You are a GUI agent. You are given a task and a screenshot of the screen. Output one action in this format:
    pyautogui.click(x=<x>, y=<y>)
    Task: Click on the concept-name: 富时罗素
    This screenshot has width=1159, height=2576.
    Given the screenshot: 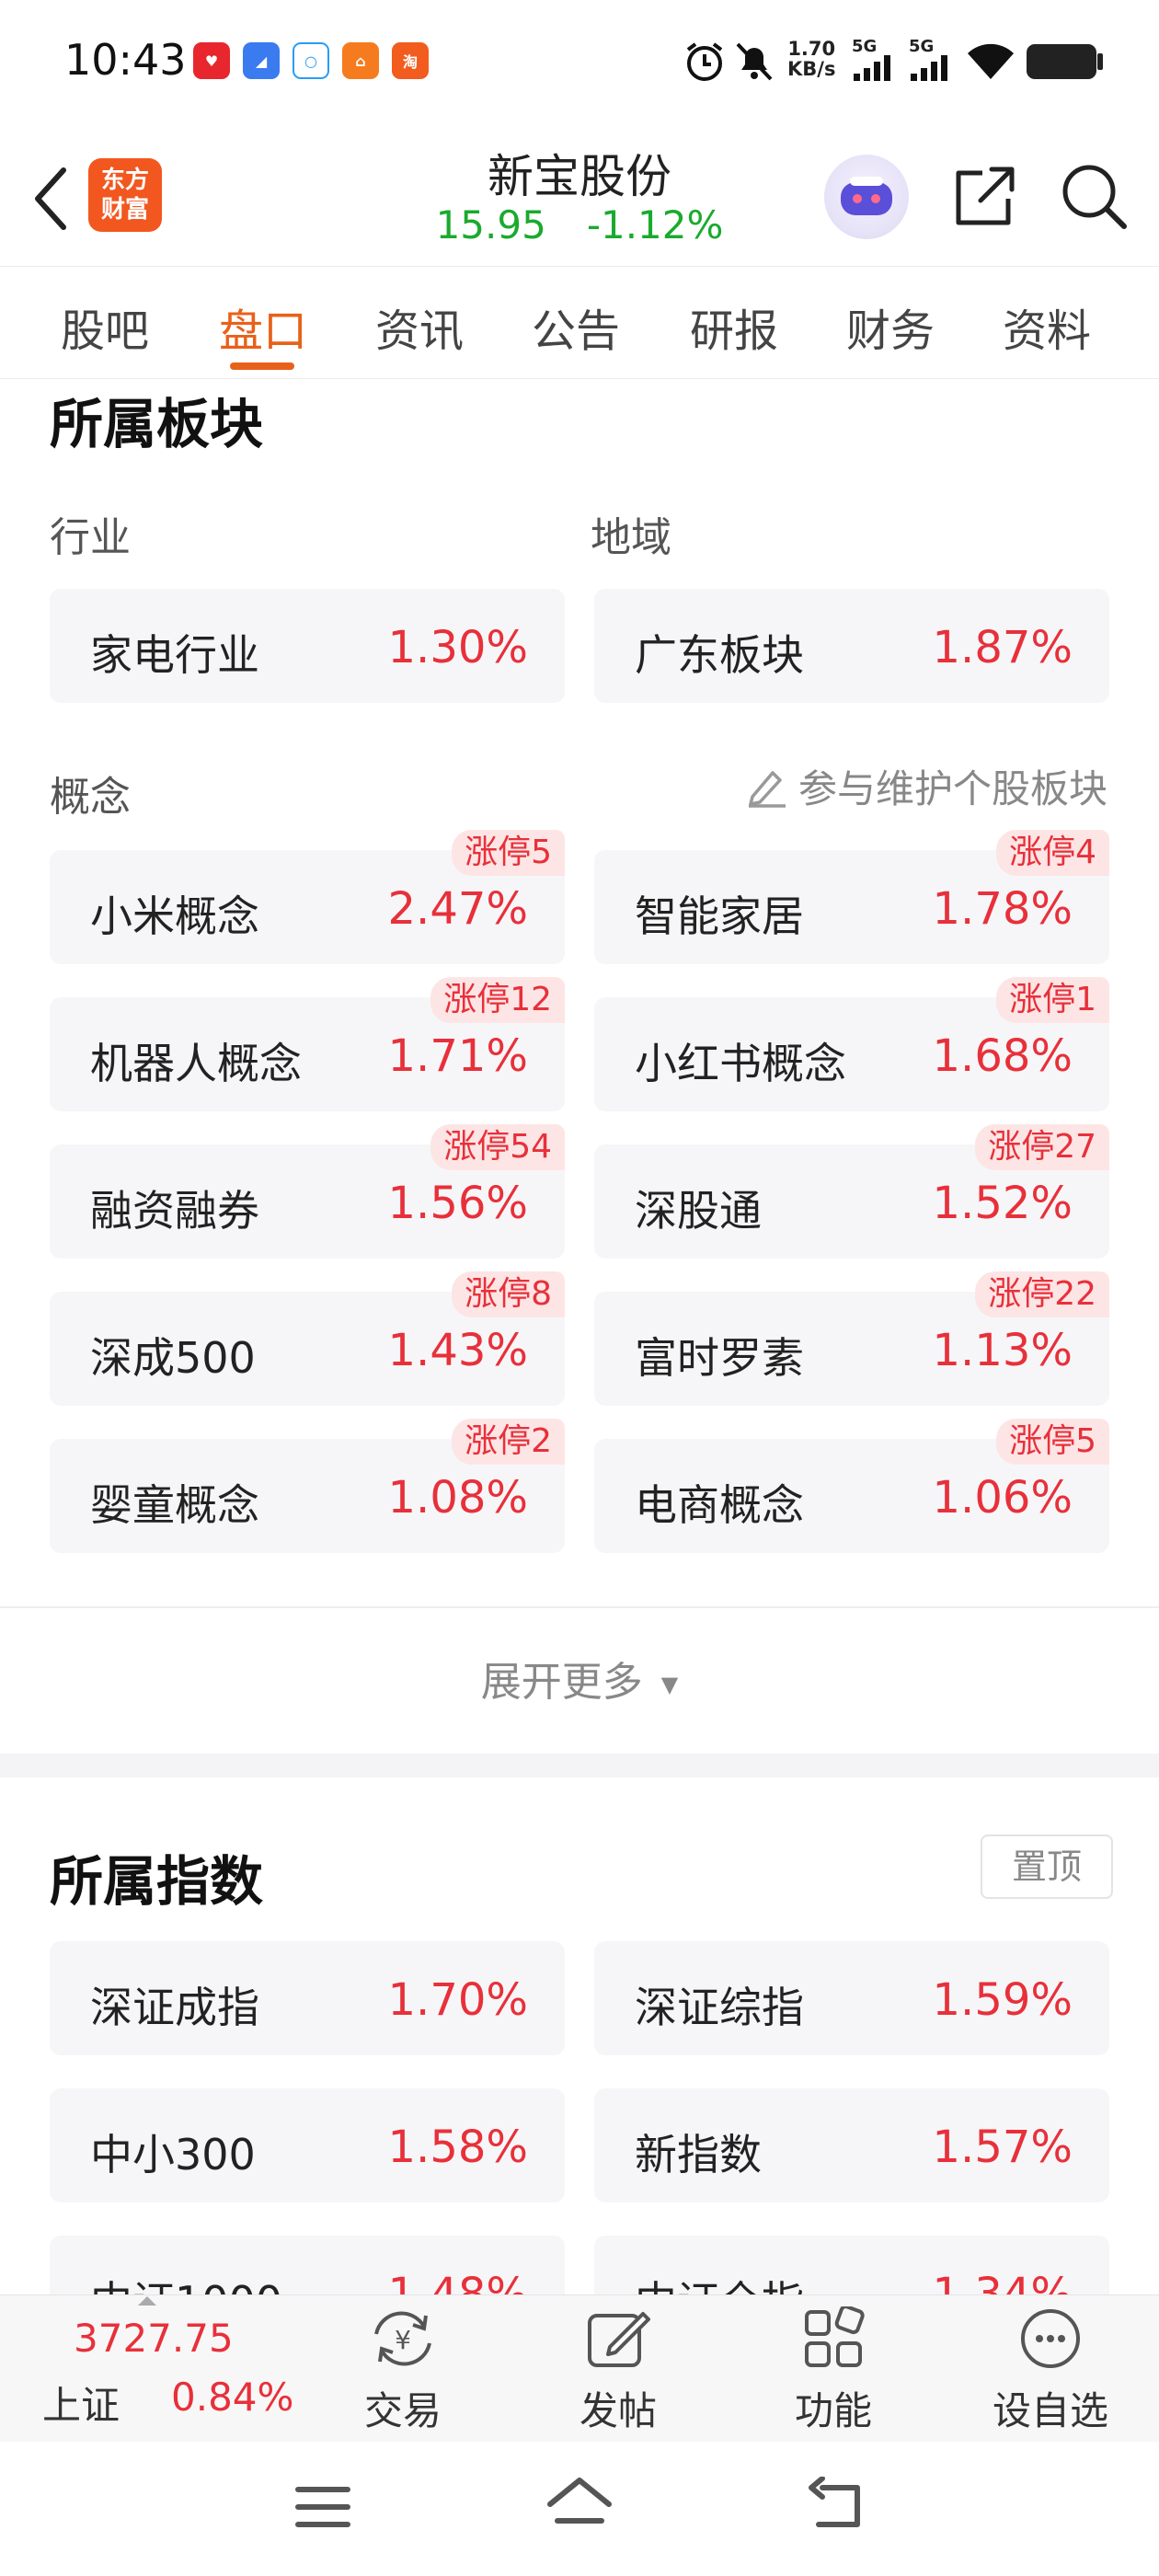 What is the action you would take?
    pyautogui.click(x=719, y=1358)
    